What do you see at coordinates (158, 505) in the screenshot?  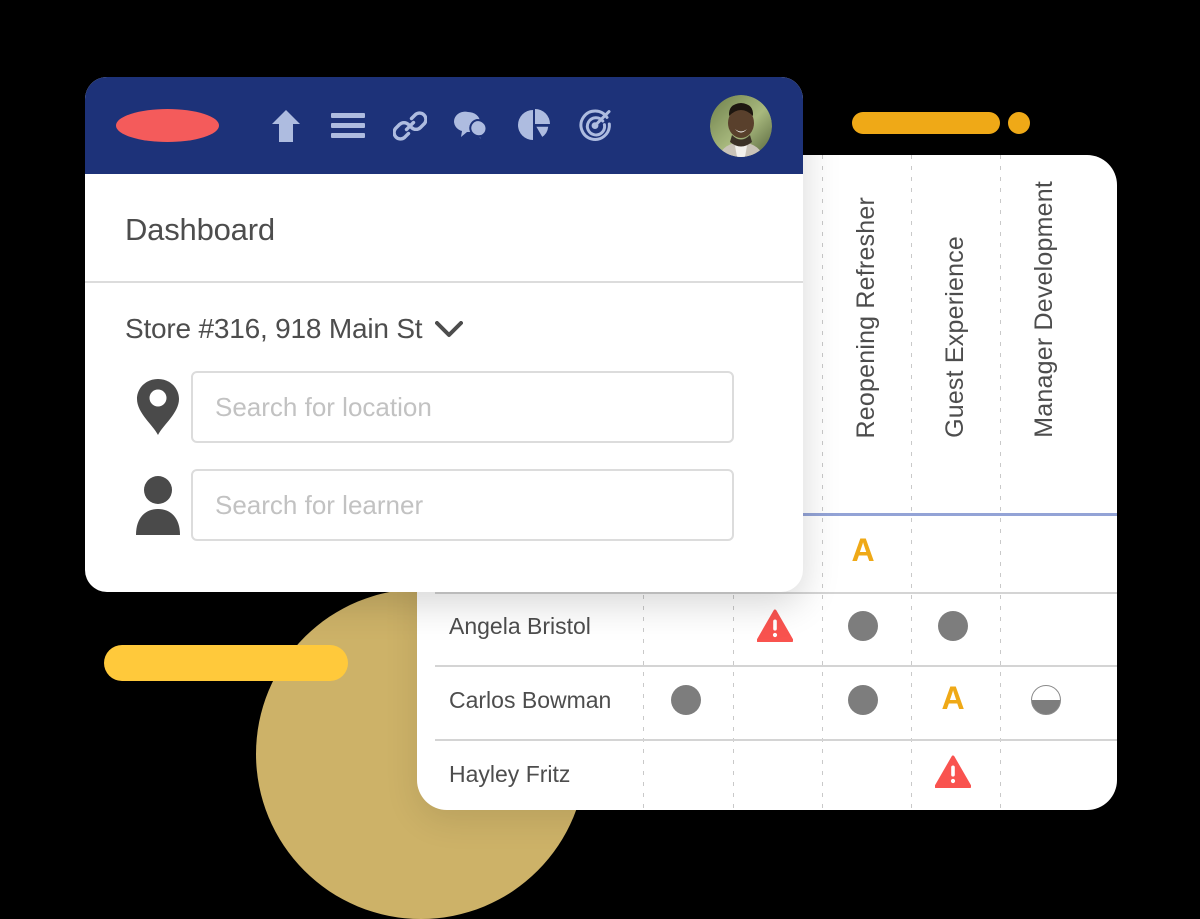 I see `person-icon` at bounding box center [158, 505].